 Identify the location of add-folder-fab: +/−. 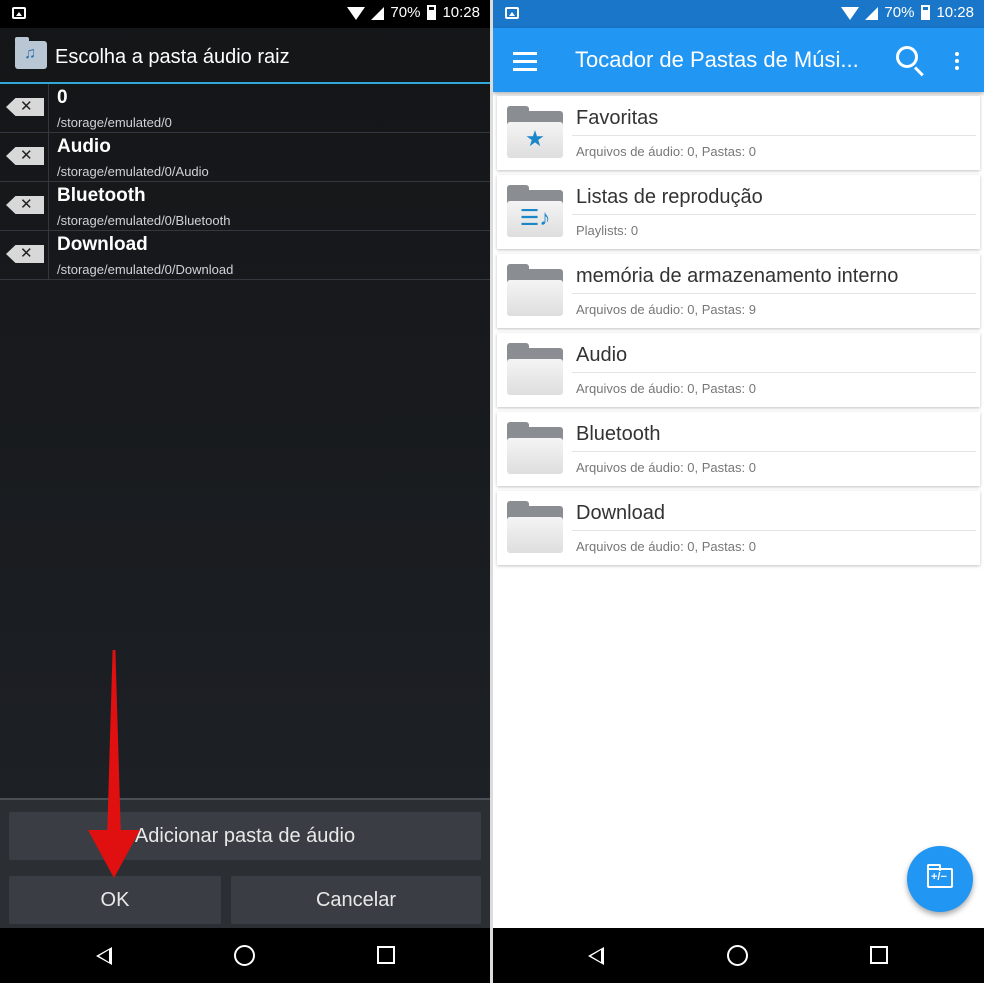
(940, 879).